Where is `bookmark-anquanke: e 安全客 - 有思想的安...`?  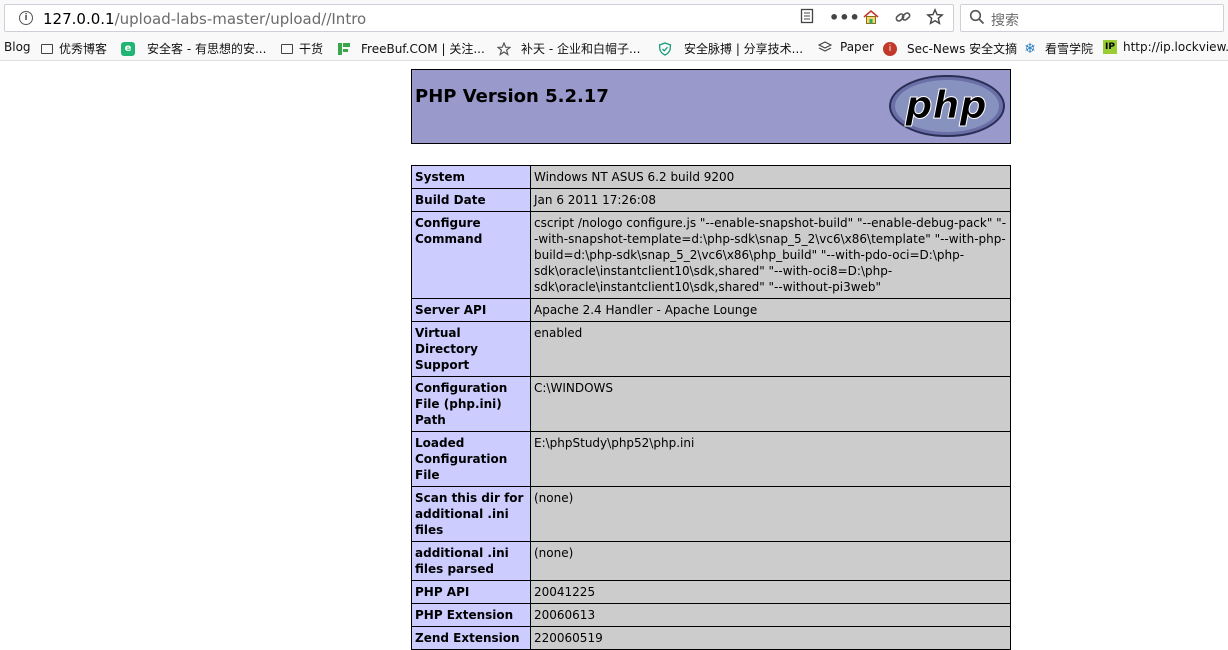 bookmark-anquanke: e 安全客 - 有思想的安... is located at coordinates (193, 48).